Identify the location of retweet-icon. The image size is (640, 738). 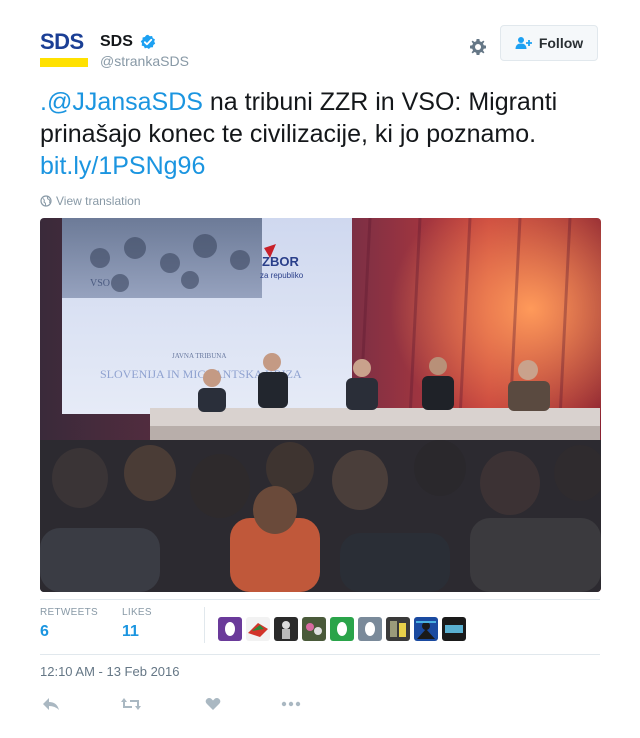
(131, 704).